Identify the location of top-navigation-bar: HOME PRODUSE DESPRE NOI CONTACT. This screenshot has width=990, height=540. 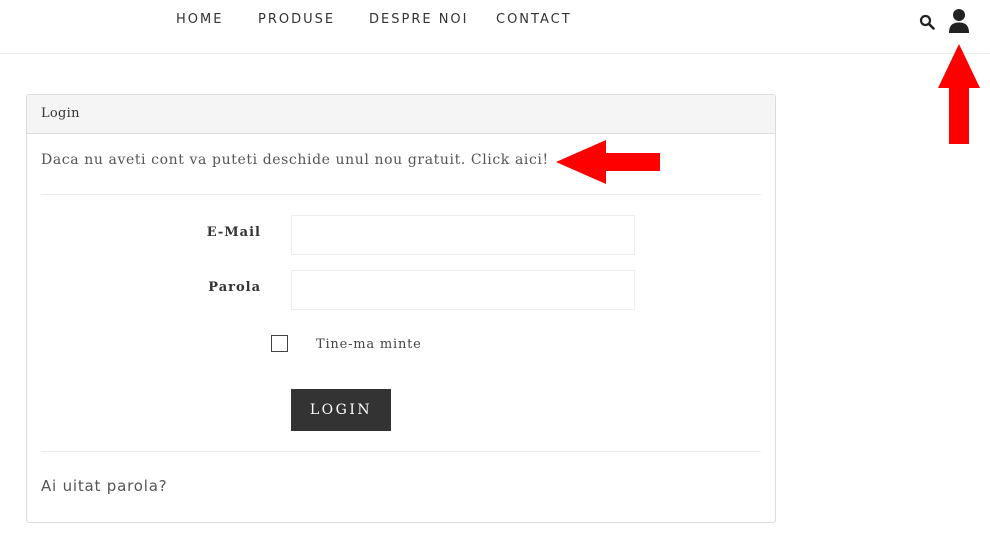
(495, 27).